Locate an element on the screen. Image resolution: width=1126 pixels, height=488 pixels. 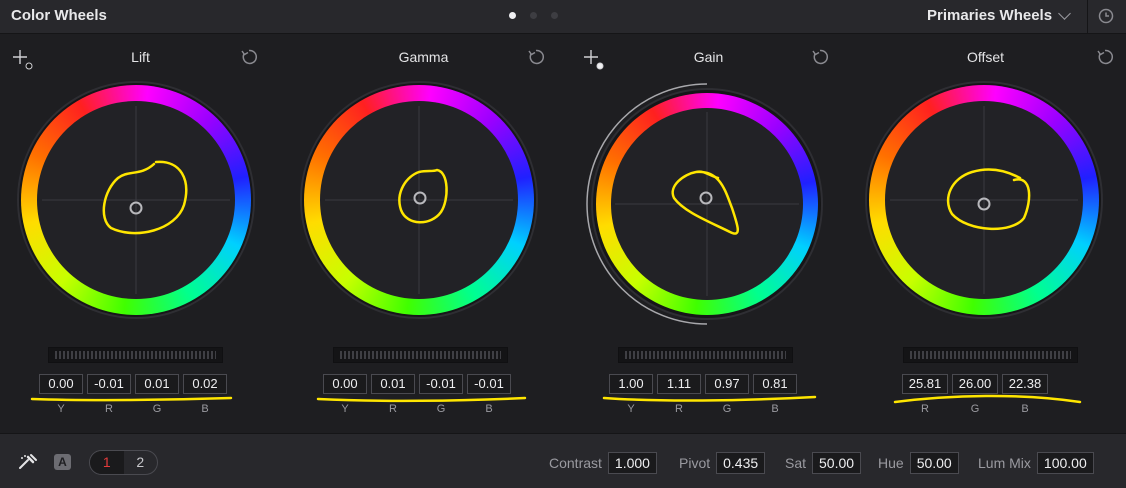
gamma-color-wheel is located at coordinates (419, 200).